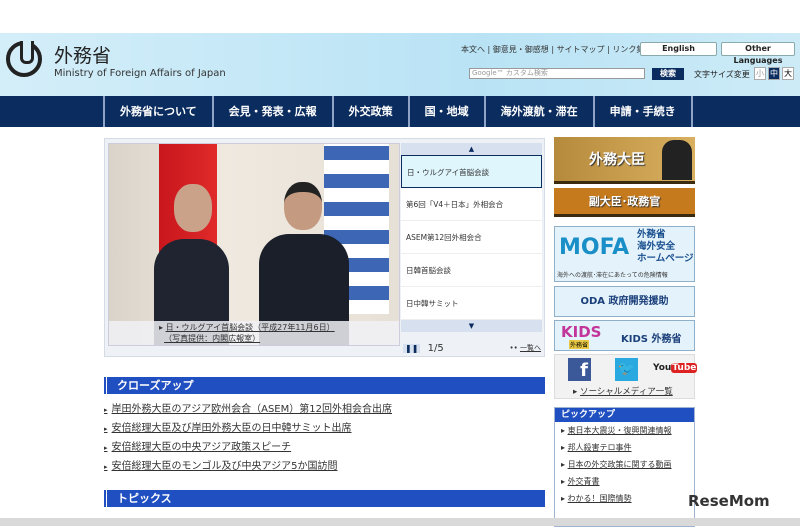 Image resolution: width=800 pixels, height=527 pixels. What do you see at coordinates (248, 428) in the screenshot?
I see `list-item: ▸ 安倍総理大臣及び岸田外務大臣の日中韓サミット出席` at bounding box center [248, 428].